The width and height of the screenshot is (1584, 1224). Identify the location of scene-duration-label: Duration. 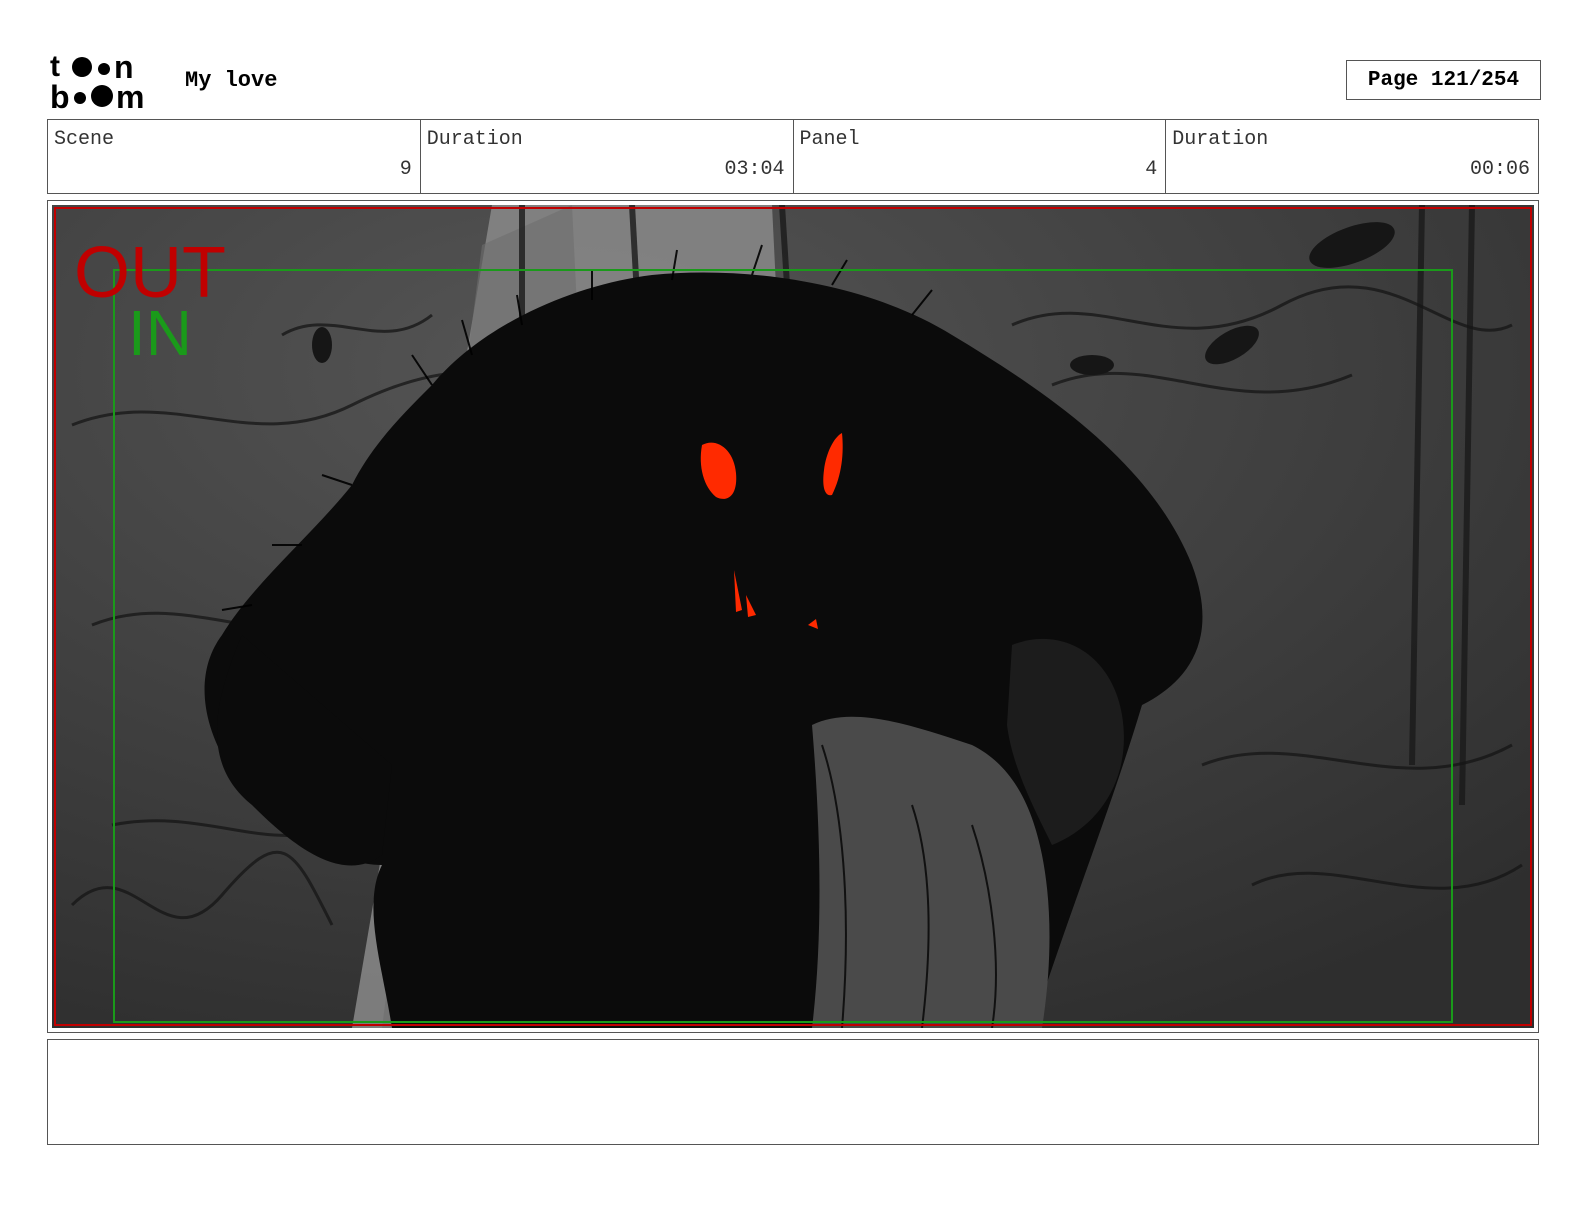
(474, 139).